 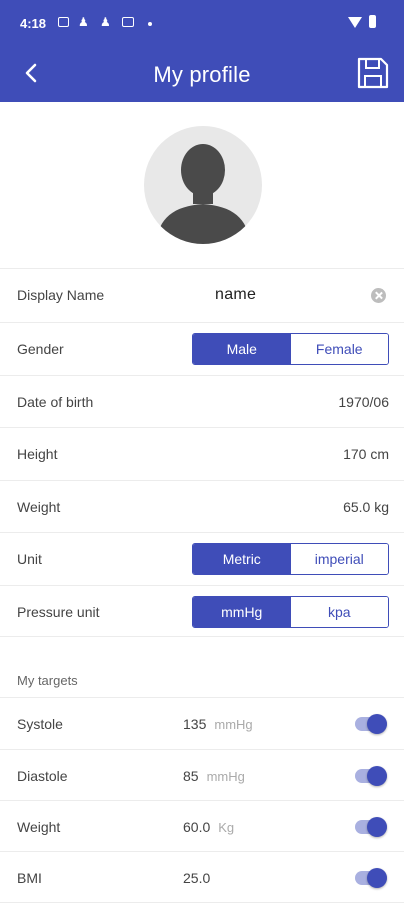 I want to click on app-header: 4:18 ♟ ♟ My profile, so click(x=202, y=51).